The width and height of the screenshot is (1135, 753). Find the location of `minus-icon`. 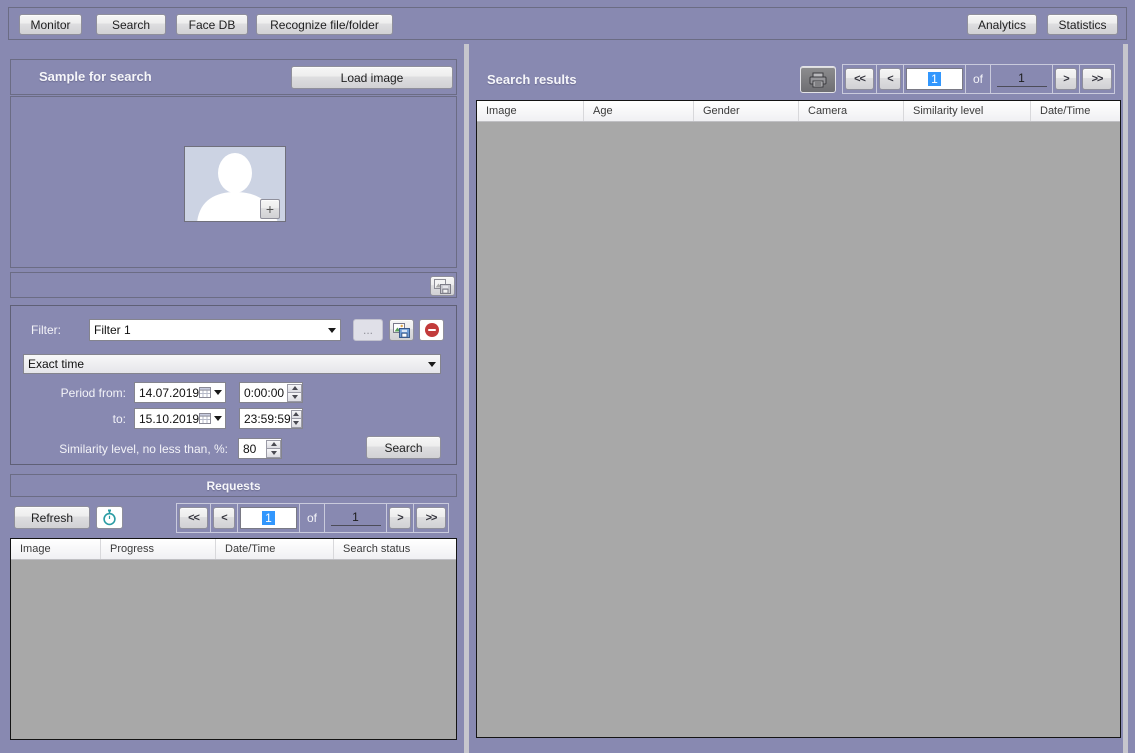

minus-icon is located at coordinates (431, 330).